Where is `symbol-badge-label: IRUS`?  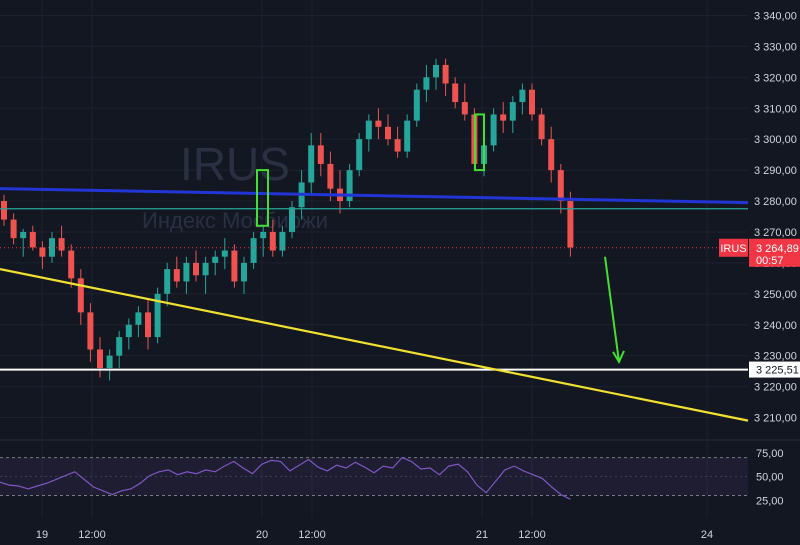
symbol-badge-label: IRUS is located at coordinates (733, 249).